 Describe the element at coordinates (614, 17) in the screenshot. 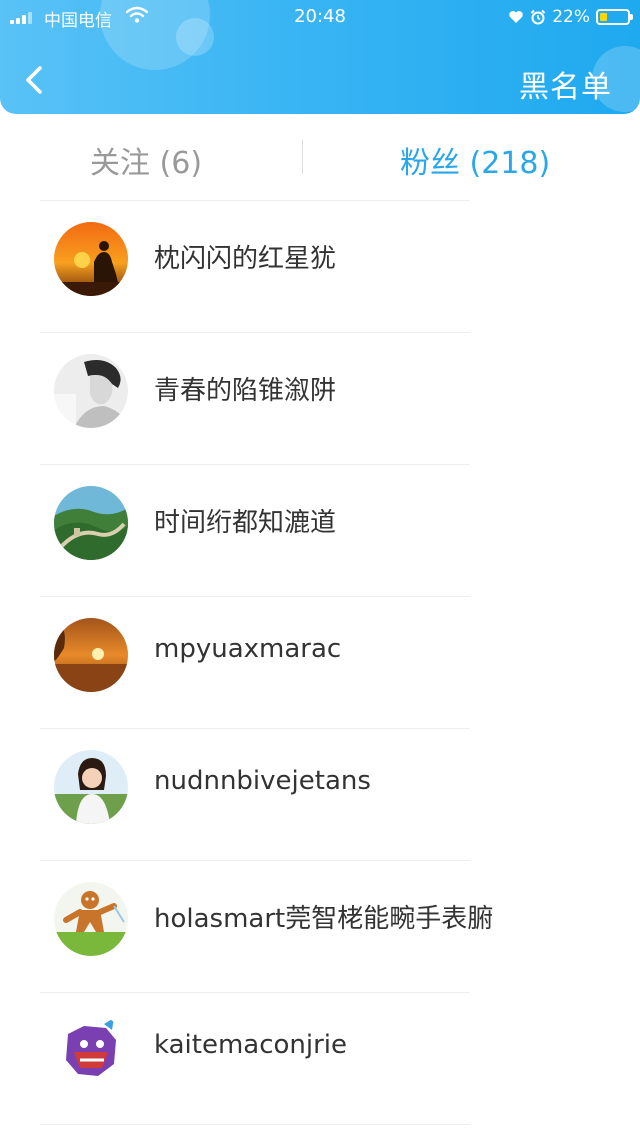

I see `battery-icon` at that location.